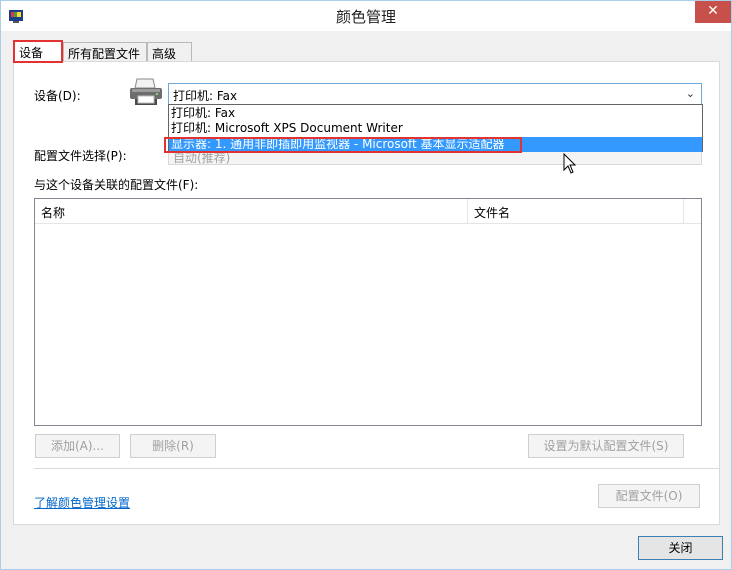  Describe the element at coordinates (680, 548) in the screenshot. I see `close-button: 关闭` at that location.